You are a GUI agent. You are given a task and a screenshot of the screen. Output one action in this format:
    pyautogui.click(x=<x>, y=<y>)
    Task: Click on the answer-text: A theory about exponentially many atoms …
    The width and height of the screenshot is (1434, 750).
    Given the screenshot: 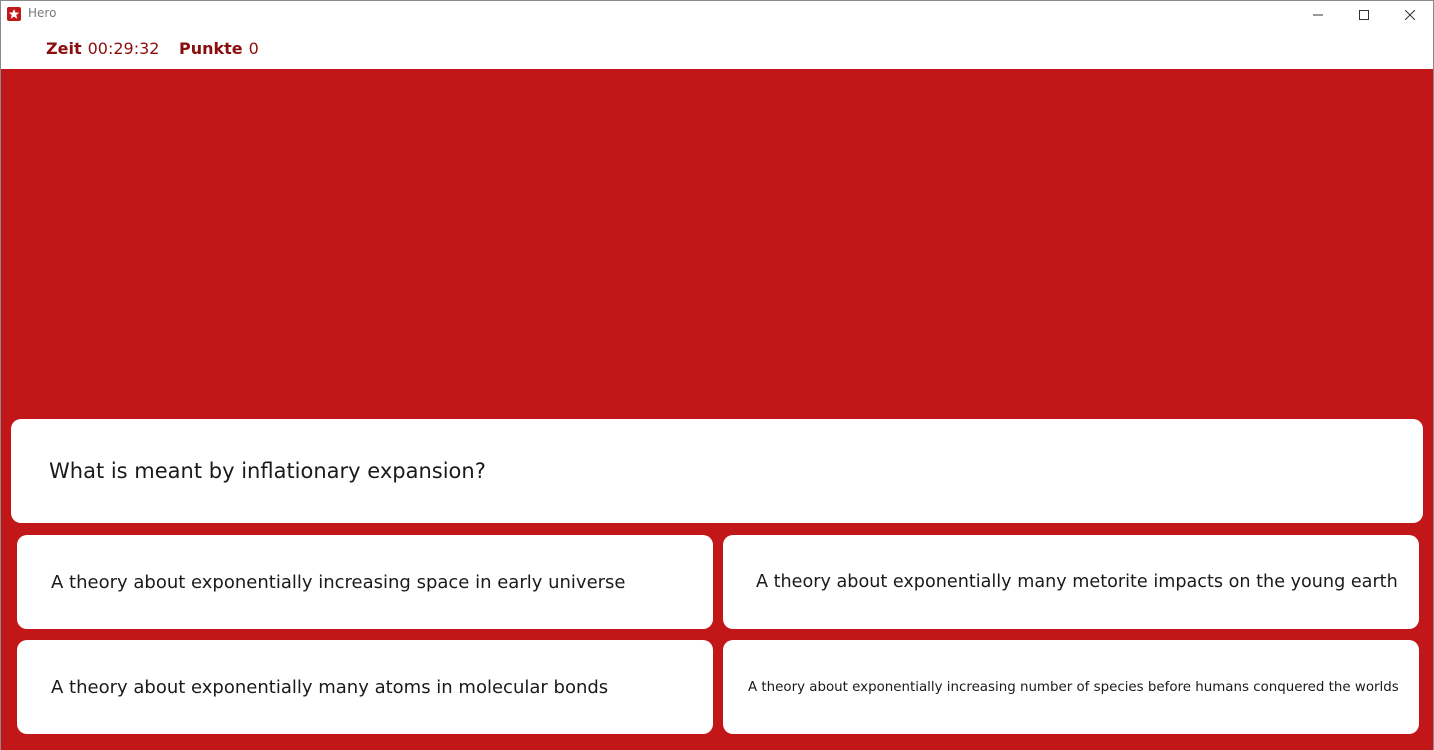 What is the action you would take?
    pyautogui.click(x=330, y=687)
    